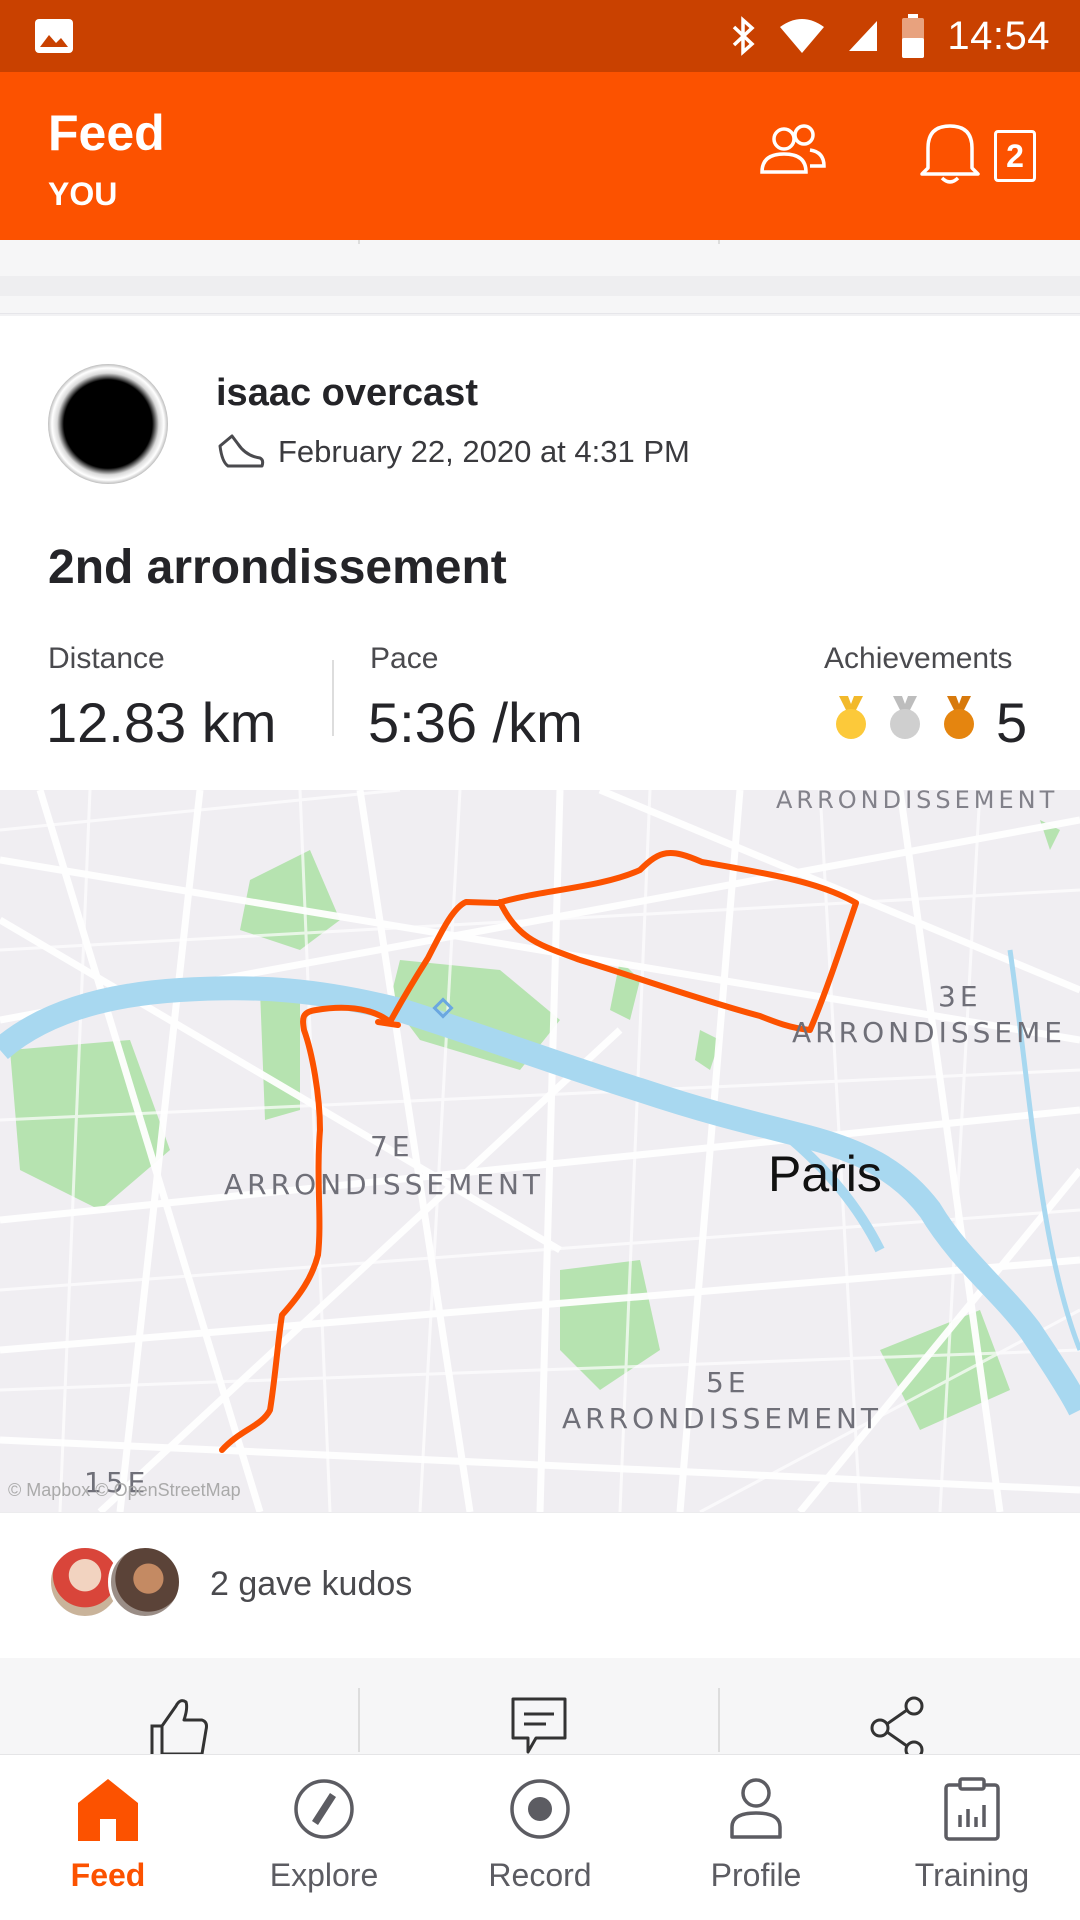  I want to click on app-bar: Feed YOU 2, so click(540, 156).